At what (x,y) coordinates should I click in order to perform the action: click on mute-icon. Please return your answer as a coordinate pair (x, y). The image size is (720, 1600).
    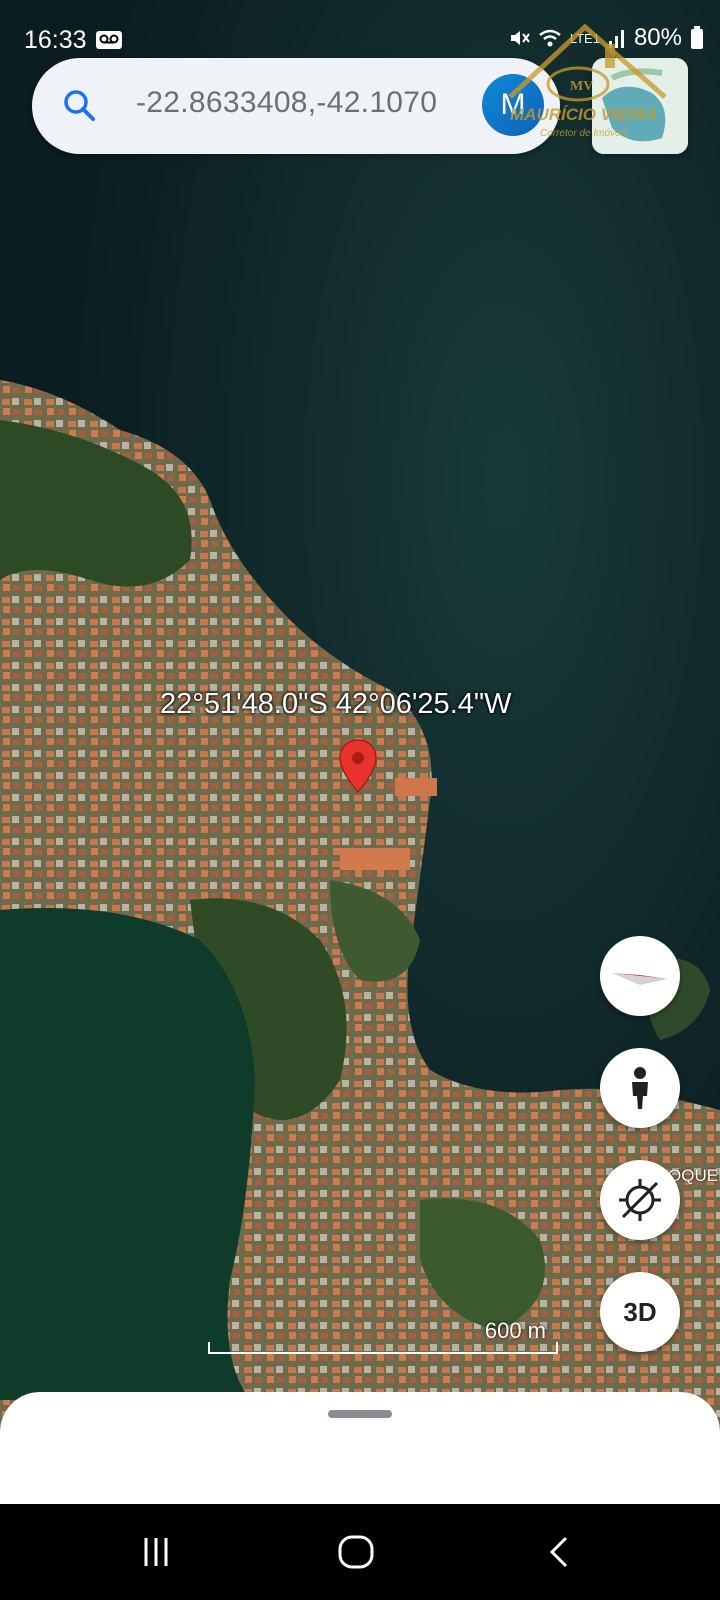
    Looking at the image, I should click on (520, 38).